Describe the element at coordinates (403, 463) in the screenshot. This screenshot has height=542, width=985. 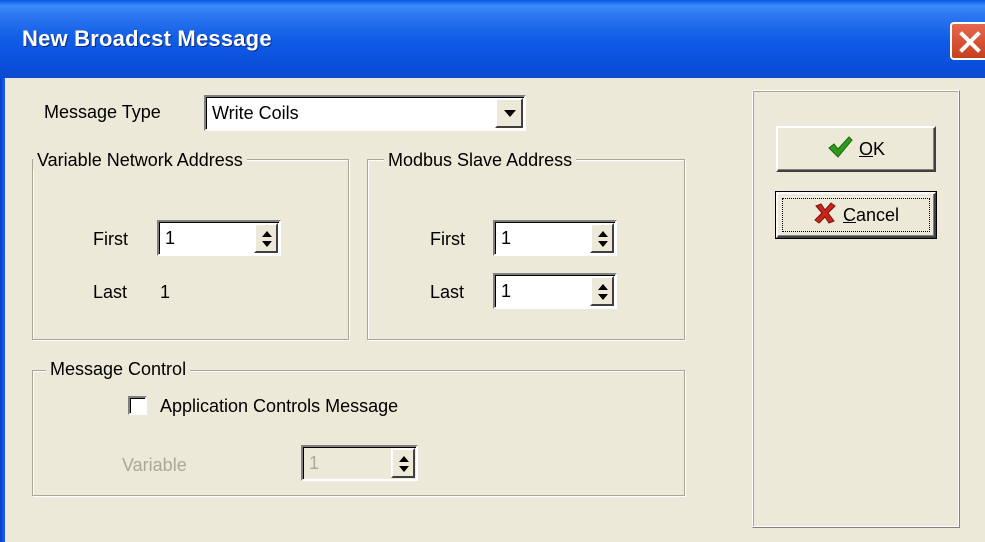
I see `variable-spin-button` at that location.